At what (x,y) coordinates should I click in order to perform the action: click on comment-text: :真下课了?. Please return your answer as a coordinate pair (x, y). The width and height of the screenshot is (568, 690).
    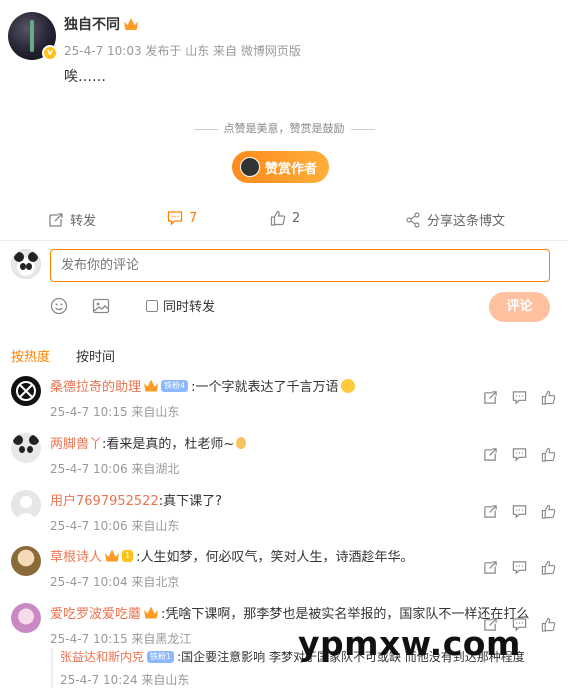
    Looking at the image, I should click on (190, 501).